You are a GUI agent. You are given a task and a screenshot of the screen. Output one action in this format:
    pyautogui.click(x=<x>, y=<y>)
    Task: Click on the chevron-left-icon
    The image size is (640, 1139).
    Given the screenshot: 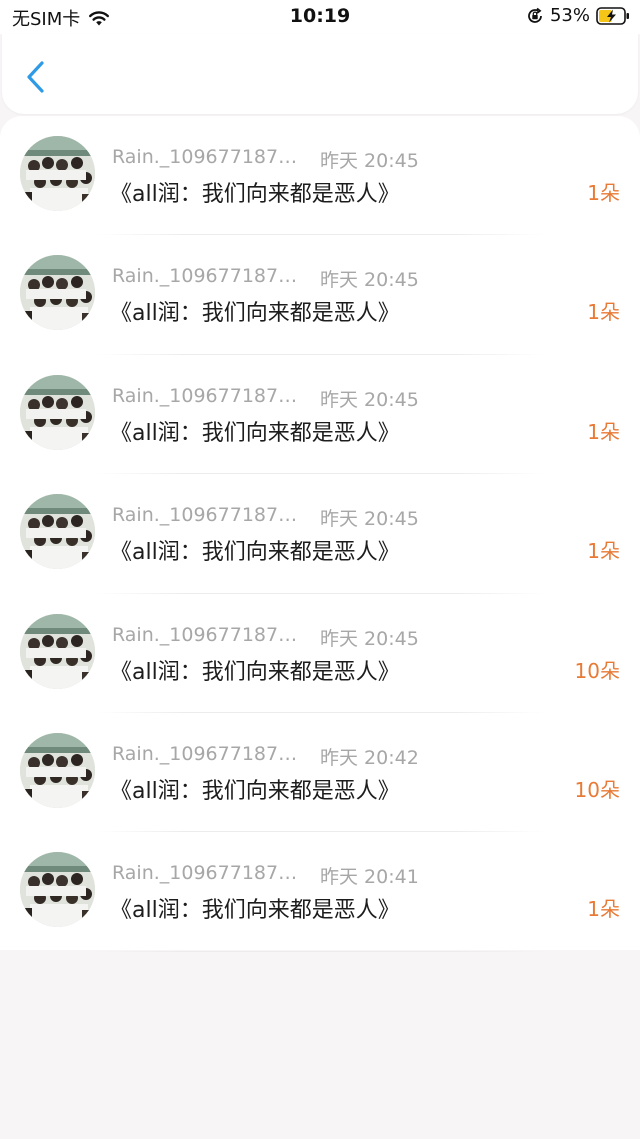 What is the action you would take?
    pyautogui.click(x=37, y=77)
    